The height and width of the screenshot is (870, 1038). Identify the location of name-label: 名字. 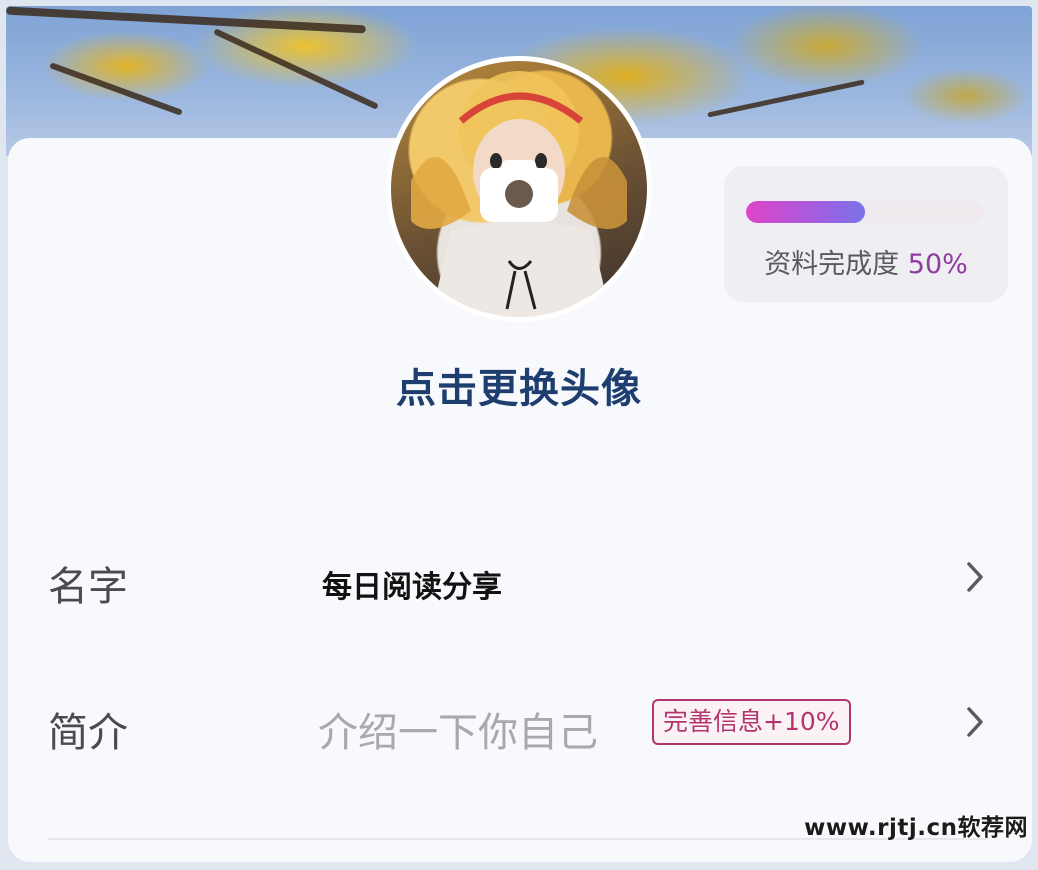
(88, 587).